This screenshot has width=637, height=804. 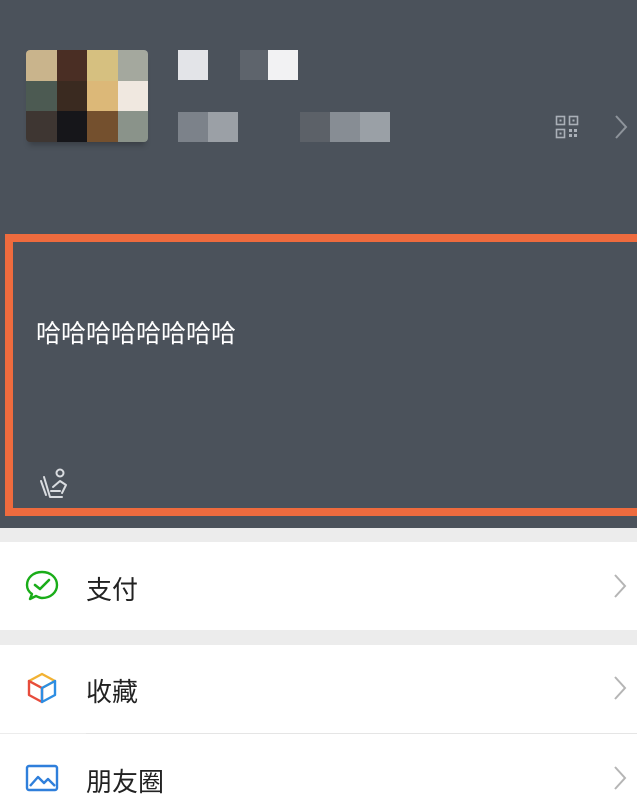 What do you see at coordinates (112, 591) in the screenshot?
I see `menu-item-label: 支付` at bounding box center [112, 591].